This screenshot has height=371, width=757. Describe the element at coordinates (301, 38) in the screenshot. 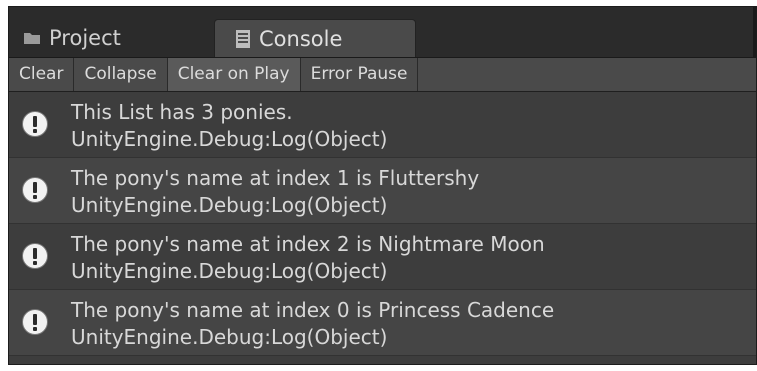

I see `tab-console-label: Console` at that location.